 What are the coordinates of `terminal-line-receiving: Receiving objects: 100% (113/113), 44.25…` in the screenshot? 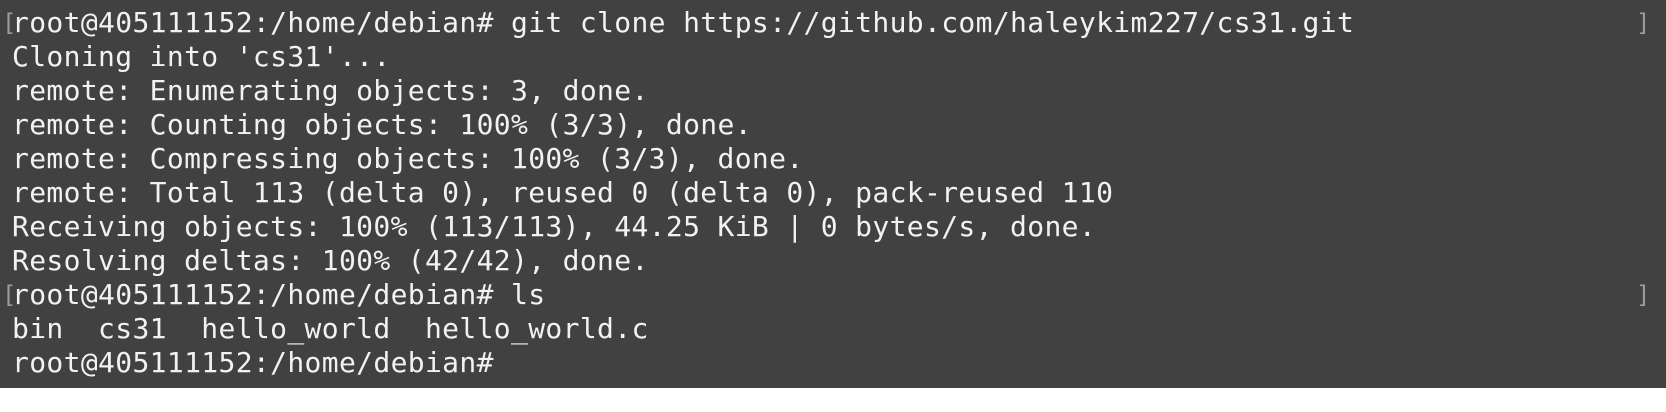 It's located at (554, 226).